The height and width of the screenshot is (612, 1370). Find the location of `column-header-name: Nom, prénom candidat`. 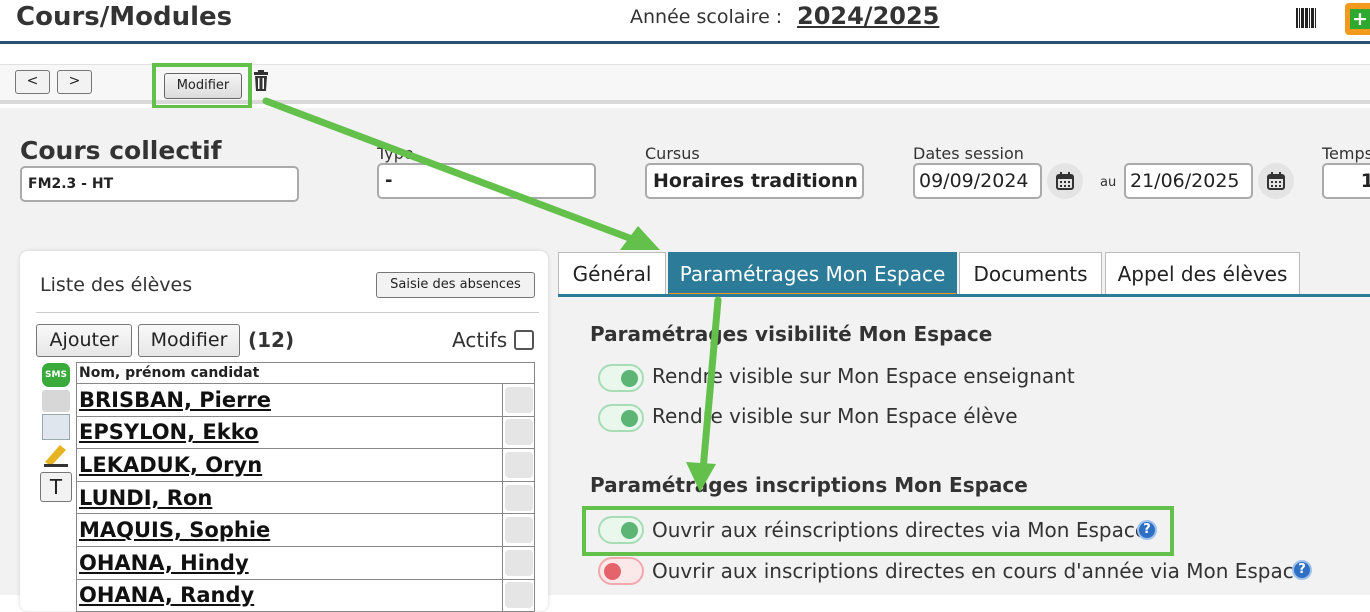

column-header-name: Nom, prénom candidat is located at coordinates (305, 373).